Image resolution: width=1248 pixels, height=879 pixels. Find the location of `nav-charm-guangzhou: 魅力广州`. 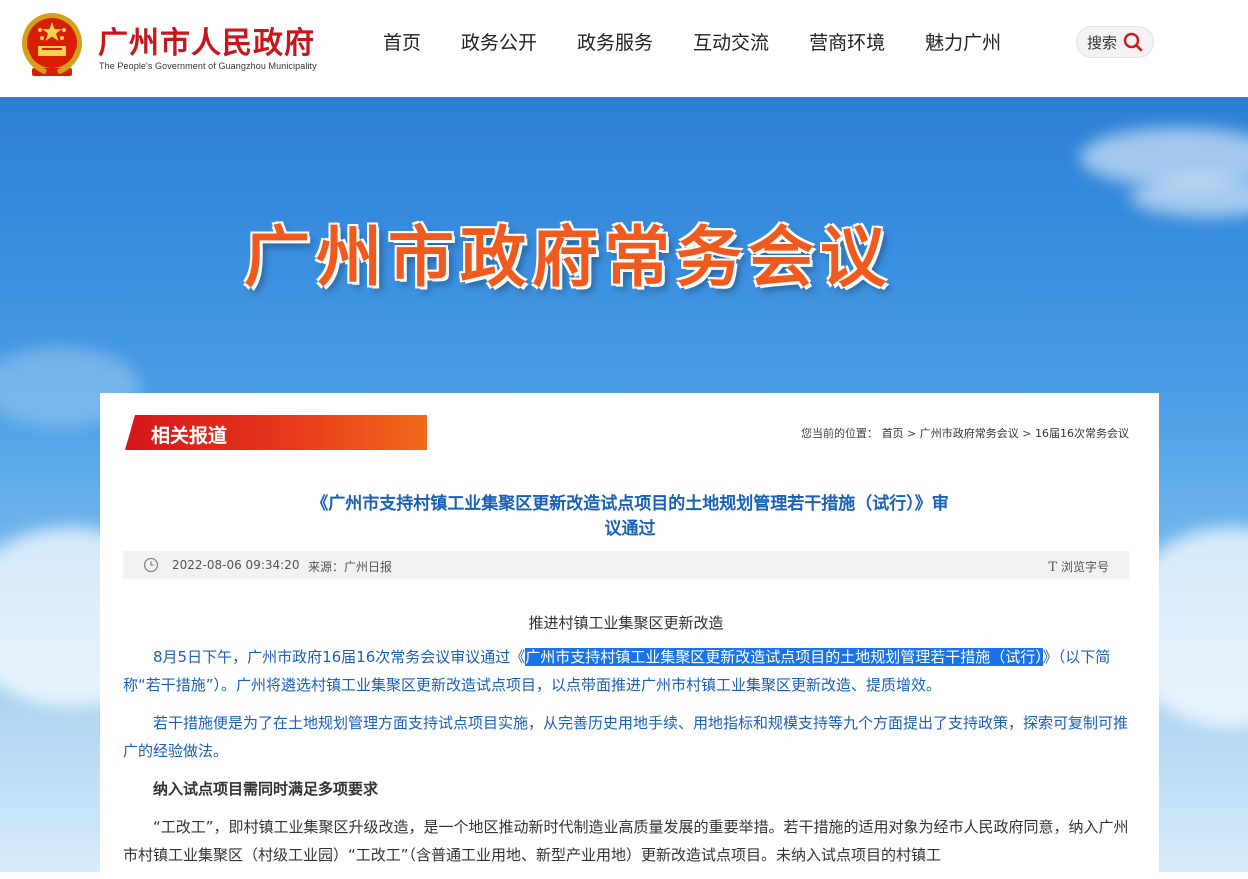

nav-charm-guangzhou: 魅力广州 is located at coordinates (963, 43).